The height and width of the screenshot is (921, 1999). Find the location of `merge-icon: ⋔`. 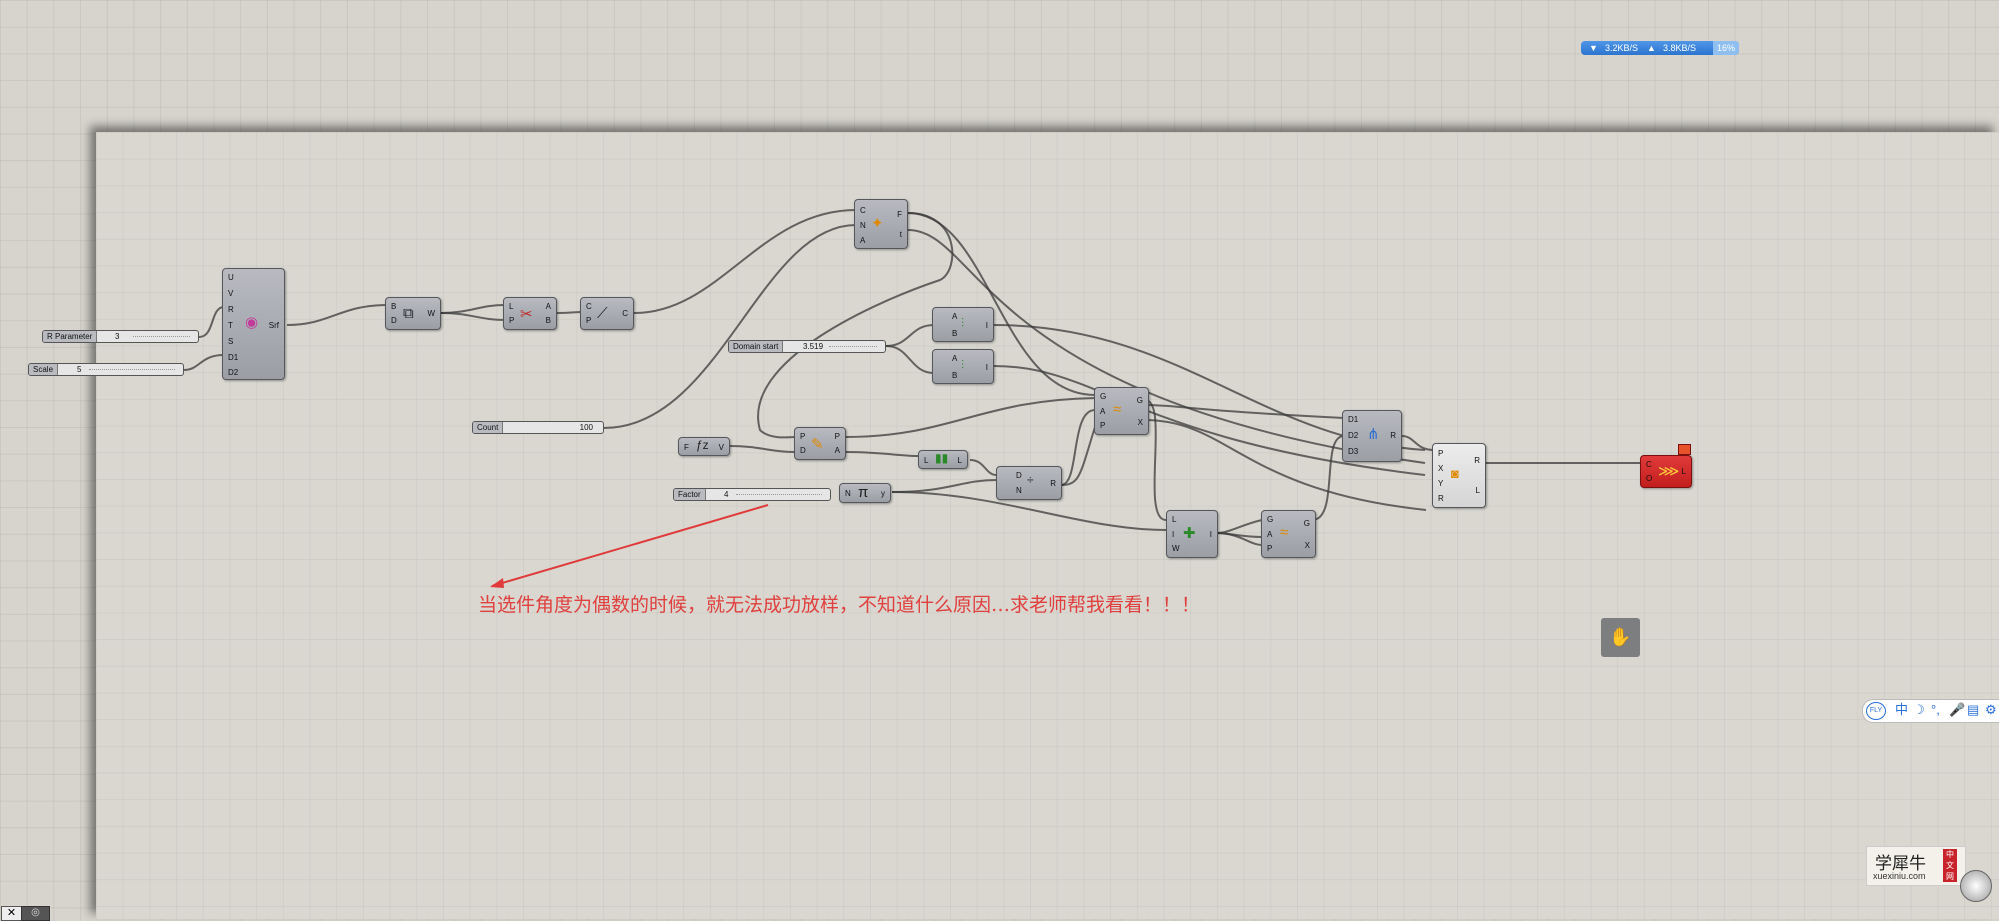

merge-icon: ⋔ is located at coordinates (1373, 434).